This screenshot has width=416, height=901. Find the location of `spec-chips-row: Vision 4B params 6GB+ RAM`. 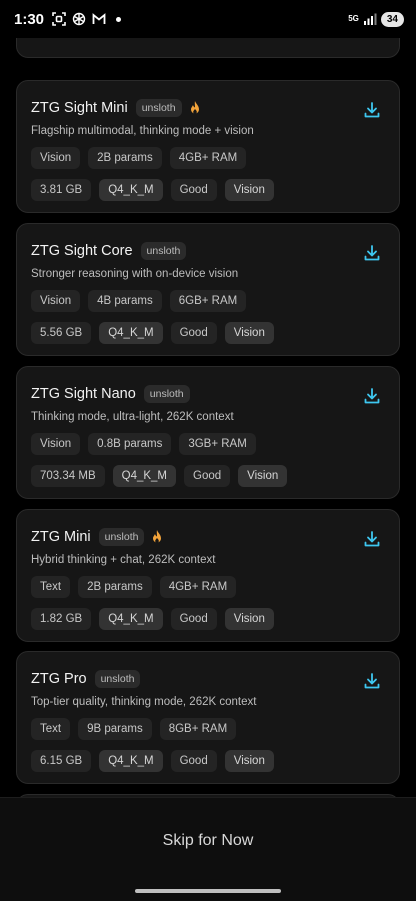

spec-chips-row: Vision 4B params 6GB+ RAM is located at coordinates (208, 301).